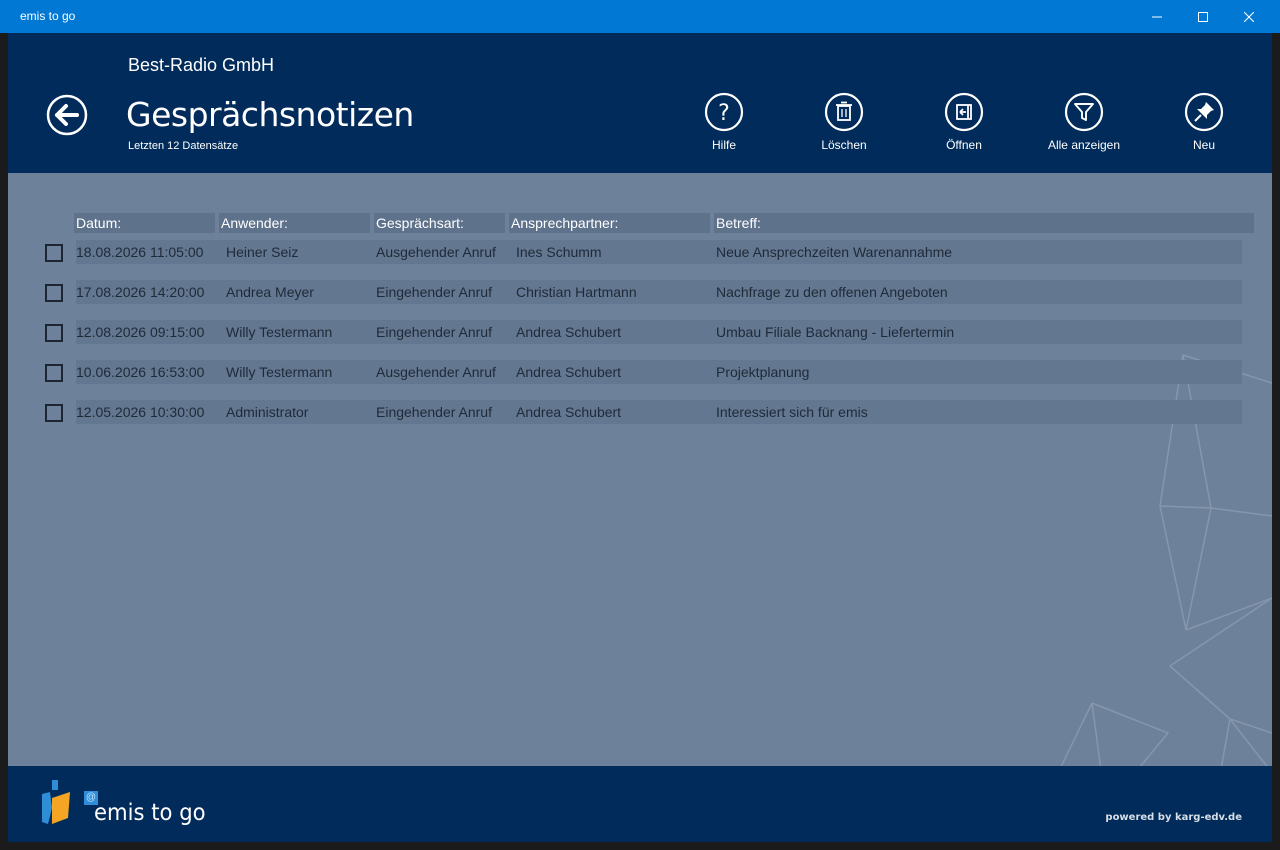  I want to click on maximize-icon, so click(1203, 16).